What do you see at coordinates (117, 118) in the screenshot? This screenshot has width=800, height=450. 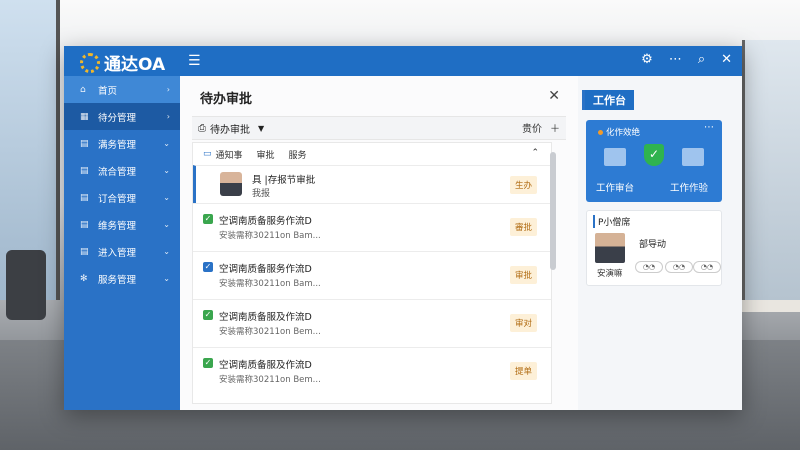 I see `sidebar-item-label: 待分管理` at bounding box center [117, 118].